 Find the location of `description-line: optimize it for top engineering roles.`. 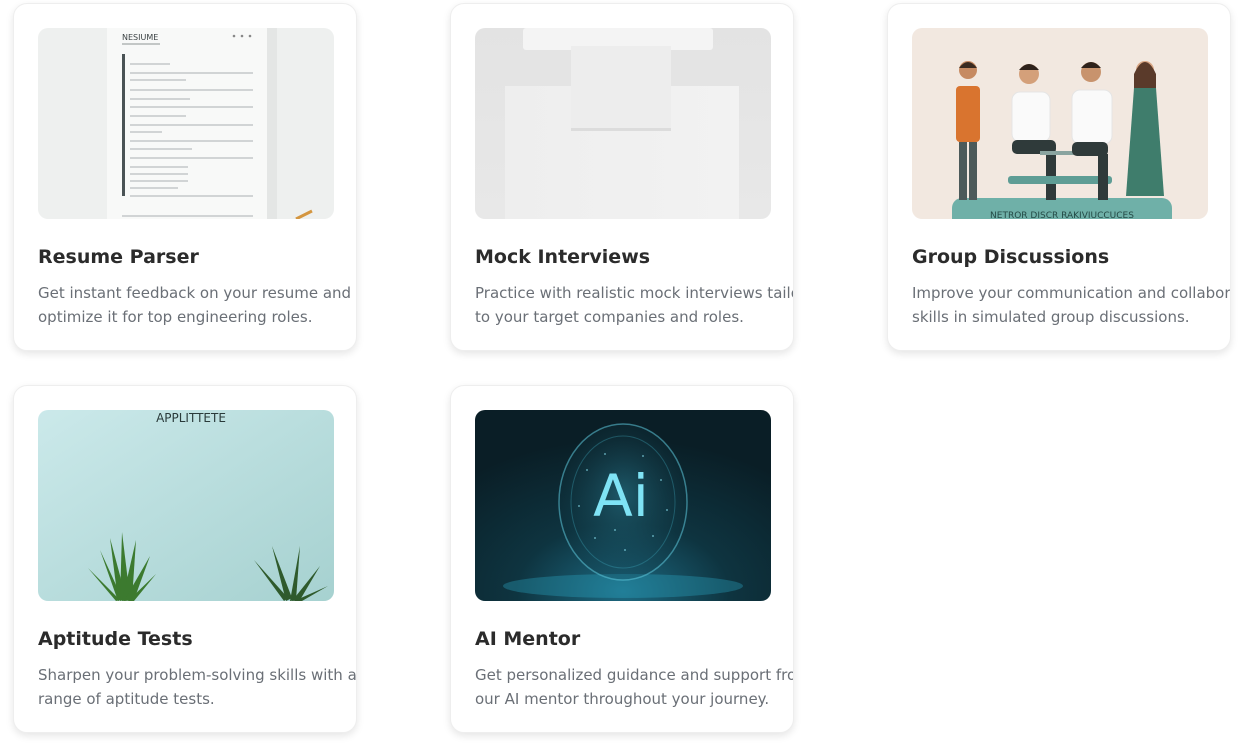

description-line: optimize it for top engineering roles. is located at coordinates (175, 317).